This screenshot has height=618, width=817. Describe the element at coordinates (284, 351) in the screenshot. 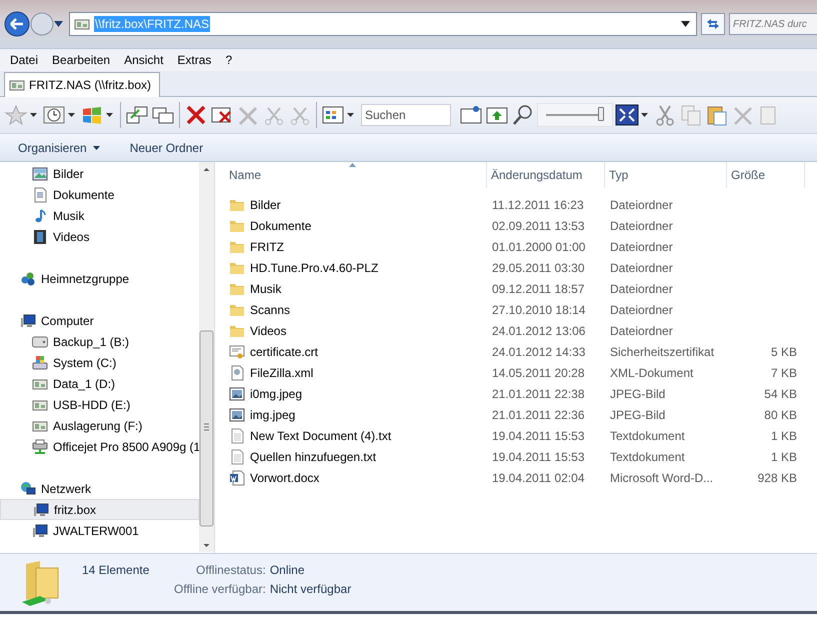

I see `file-name: certificate.crt` at that location.